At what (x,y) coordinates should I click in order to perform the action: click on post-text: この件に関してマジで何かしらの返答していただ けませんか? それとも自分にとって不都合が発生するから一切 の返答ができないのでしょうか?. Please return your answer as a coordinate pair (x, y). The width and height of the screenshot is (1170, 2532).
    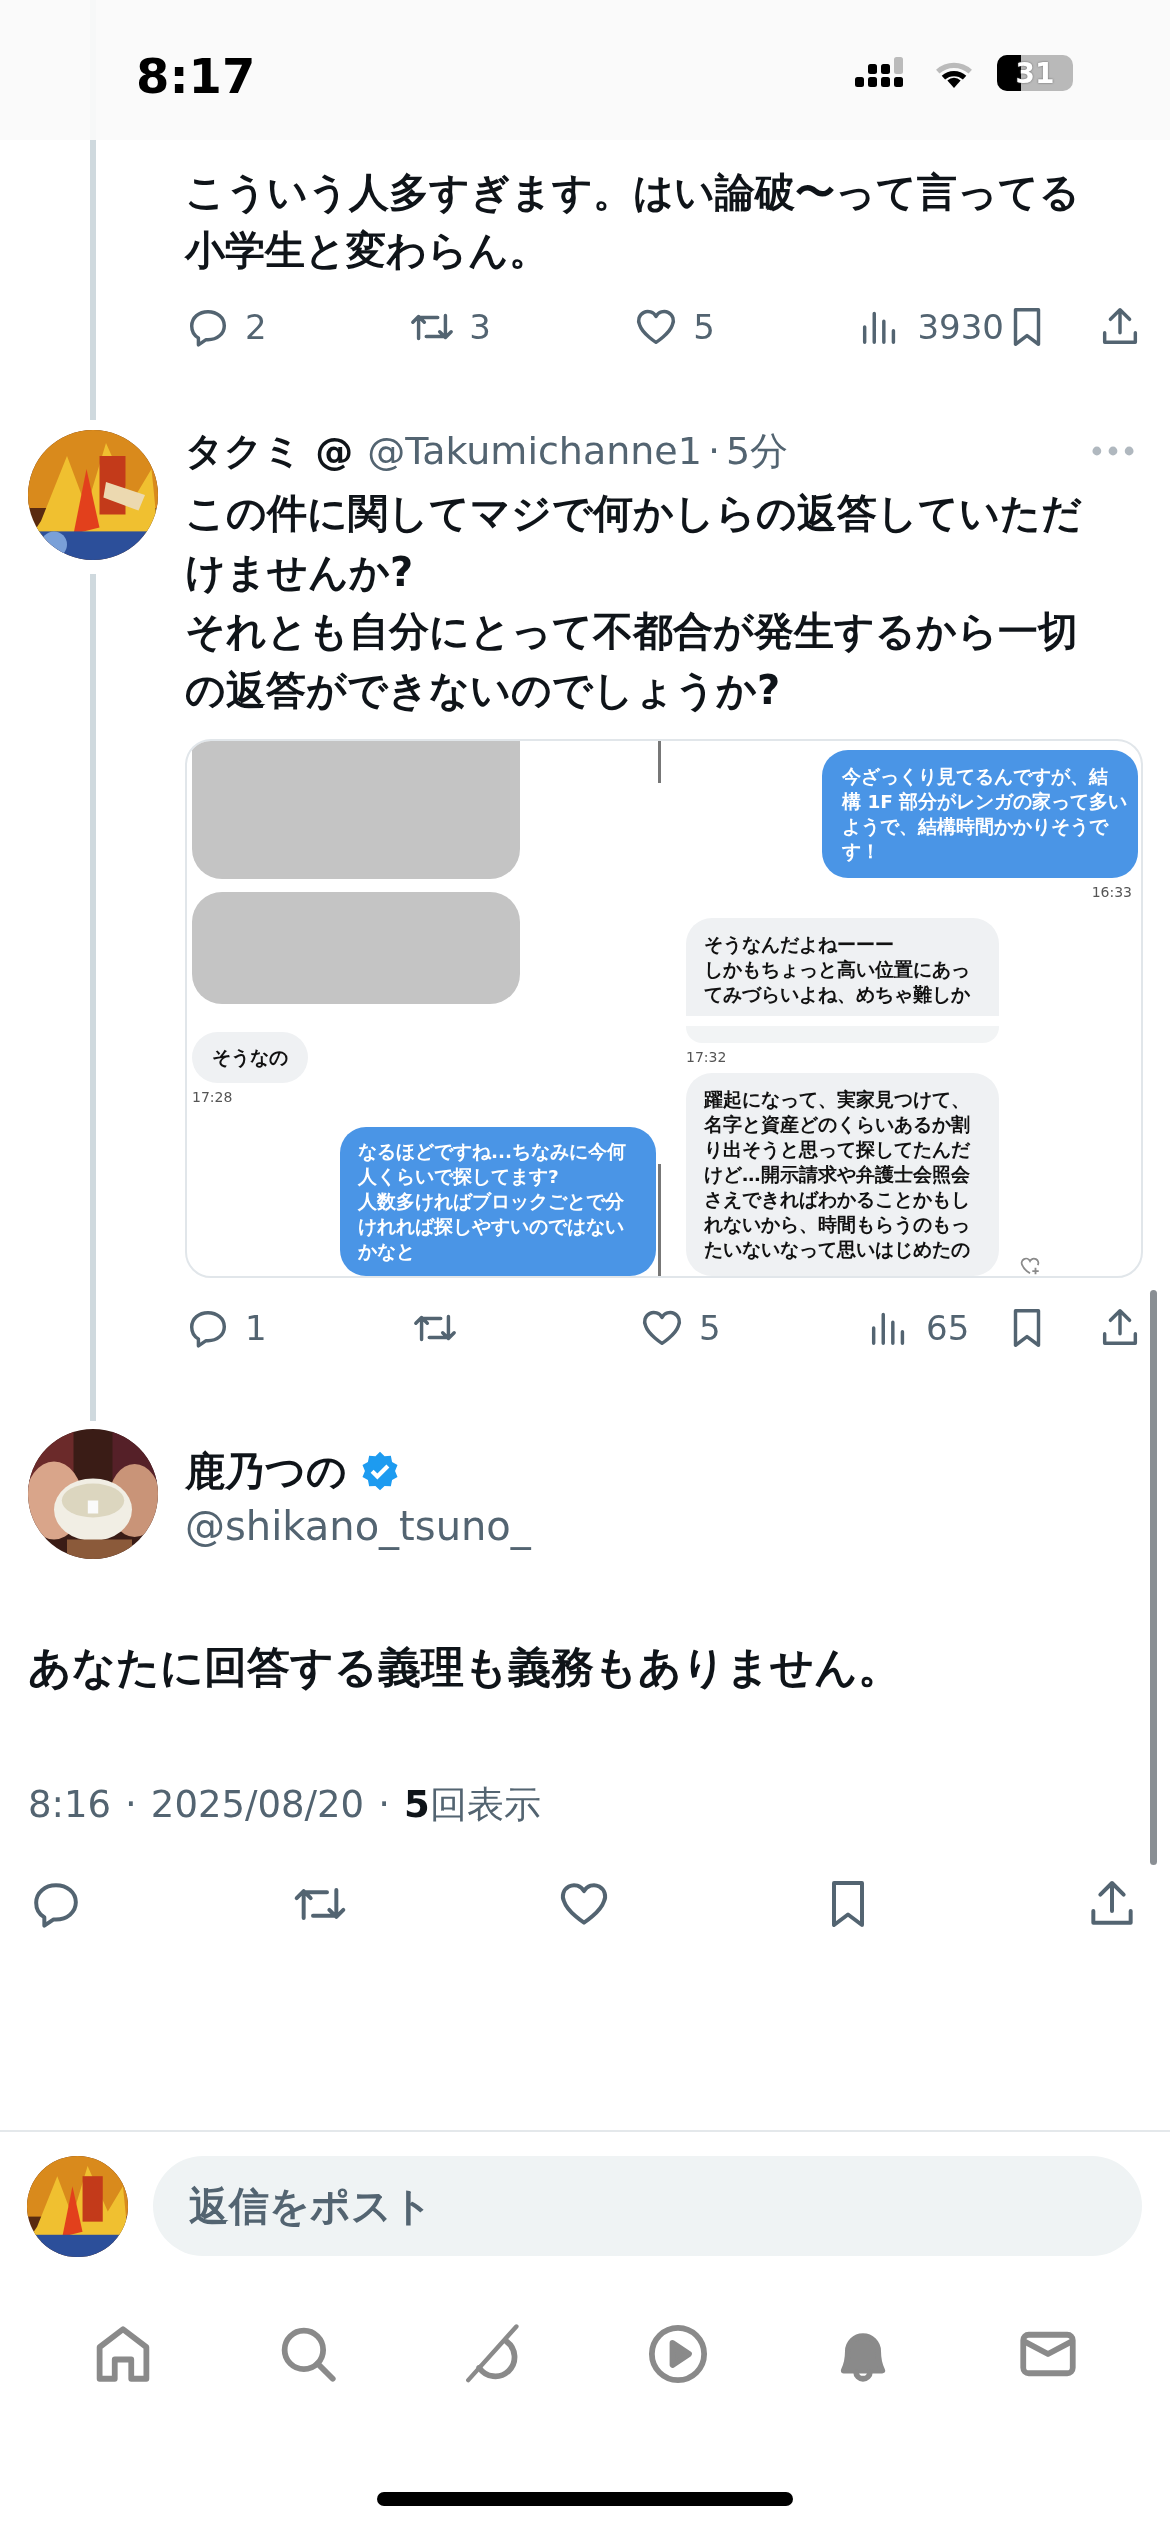
    Looking at the image, I should click on (634, 602).